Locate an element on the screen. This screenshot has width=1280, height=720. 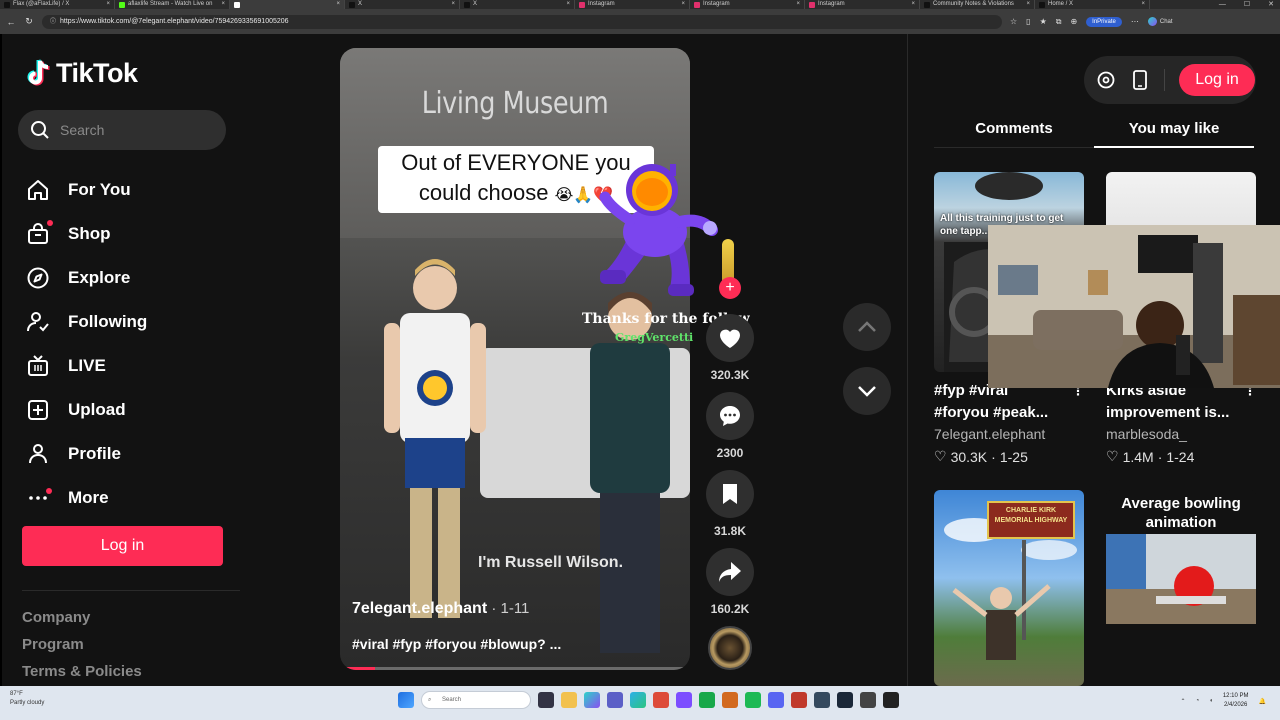
bookmark-button is located at coordinates (730, 494).